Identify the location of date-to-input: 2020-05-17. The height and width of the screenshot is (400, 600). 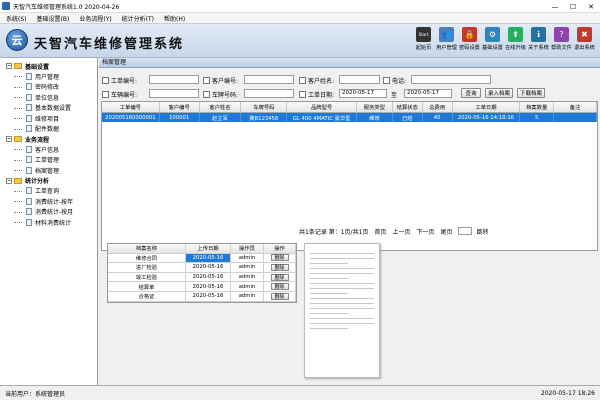
(428, 93).